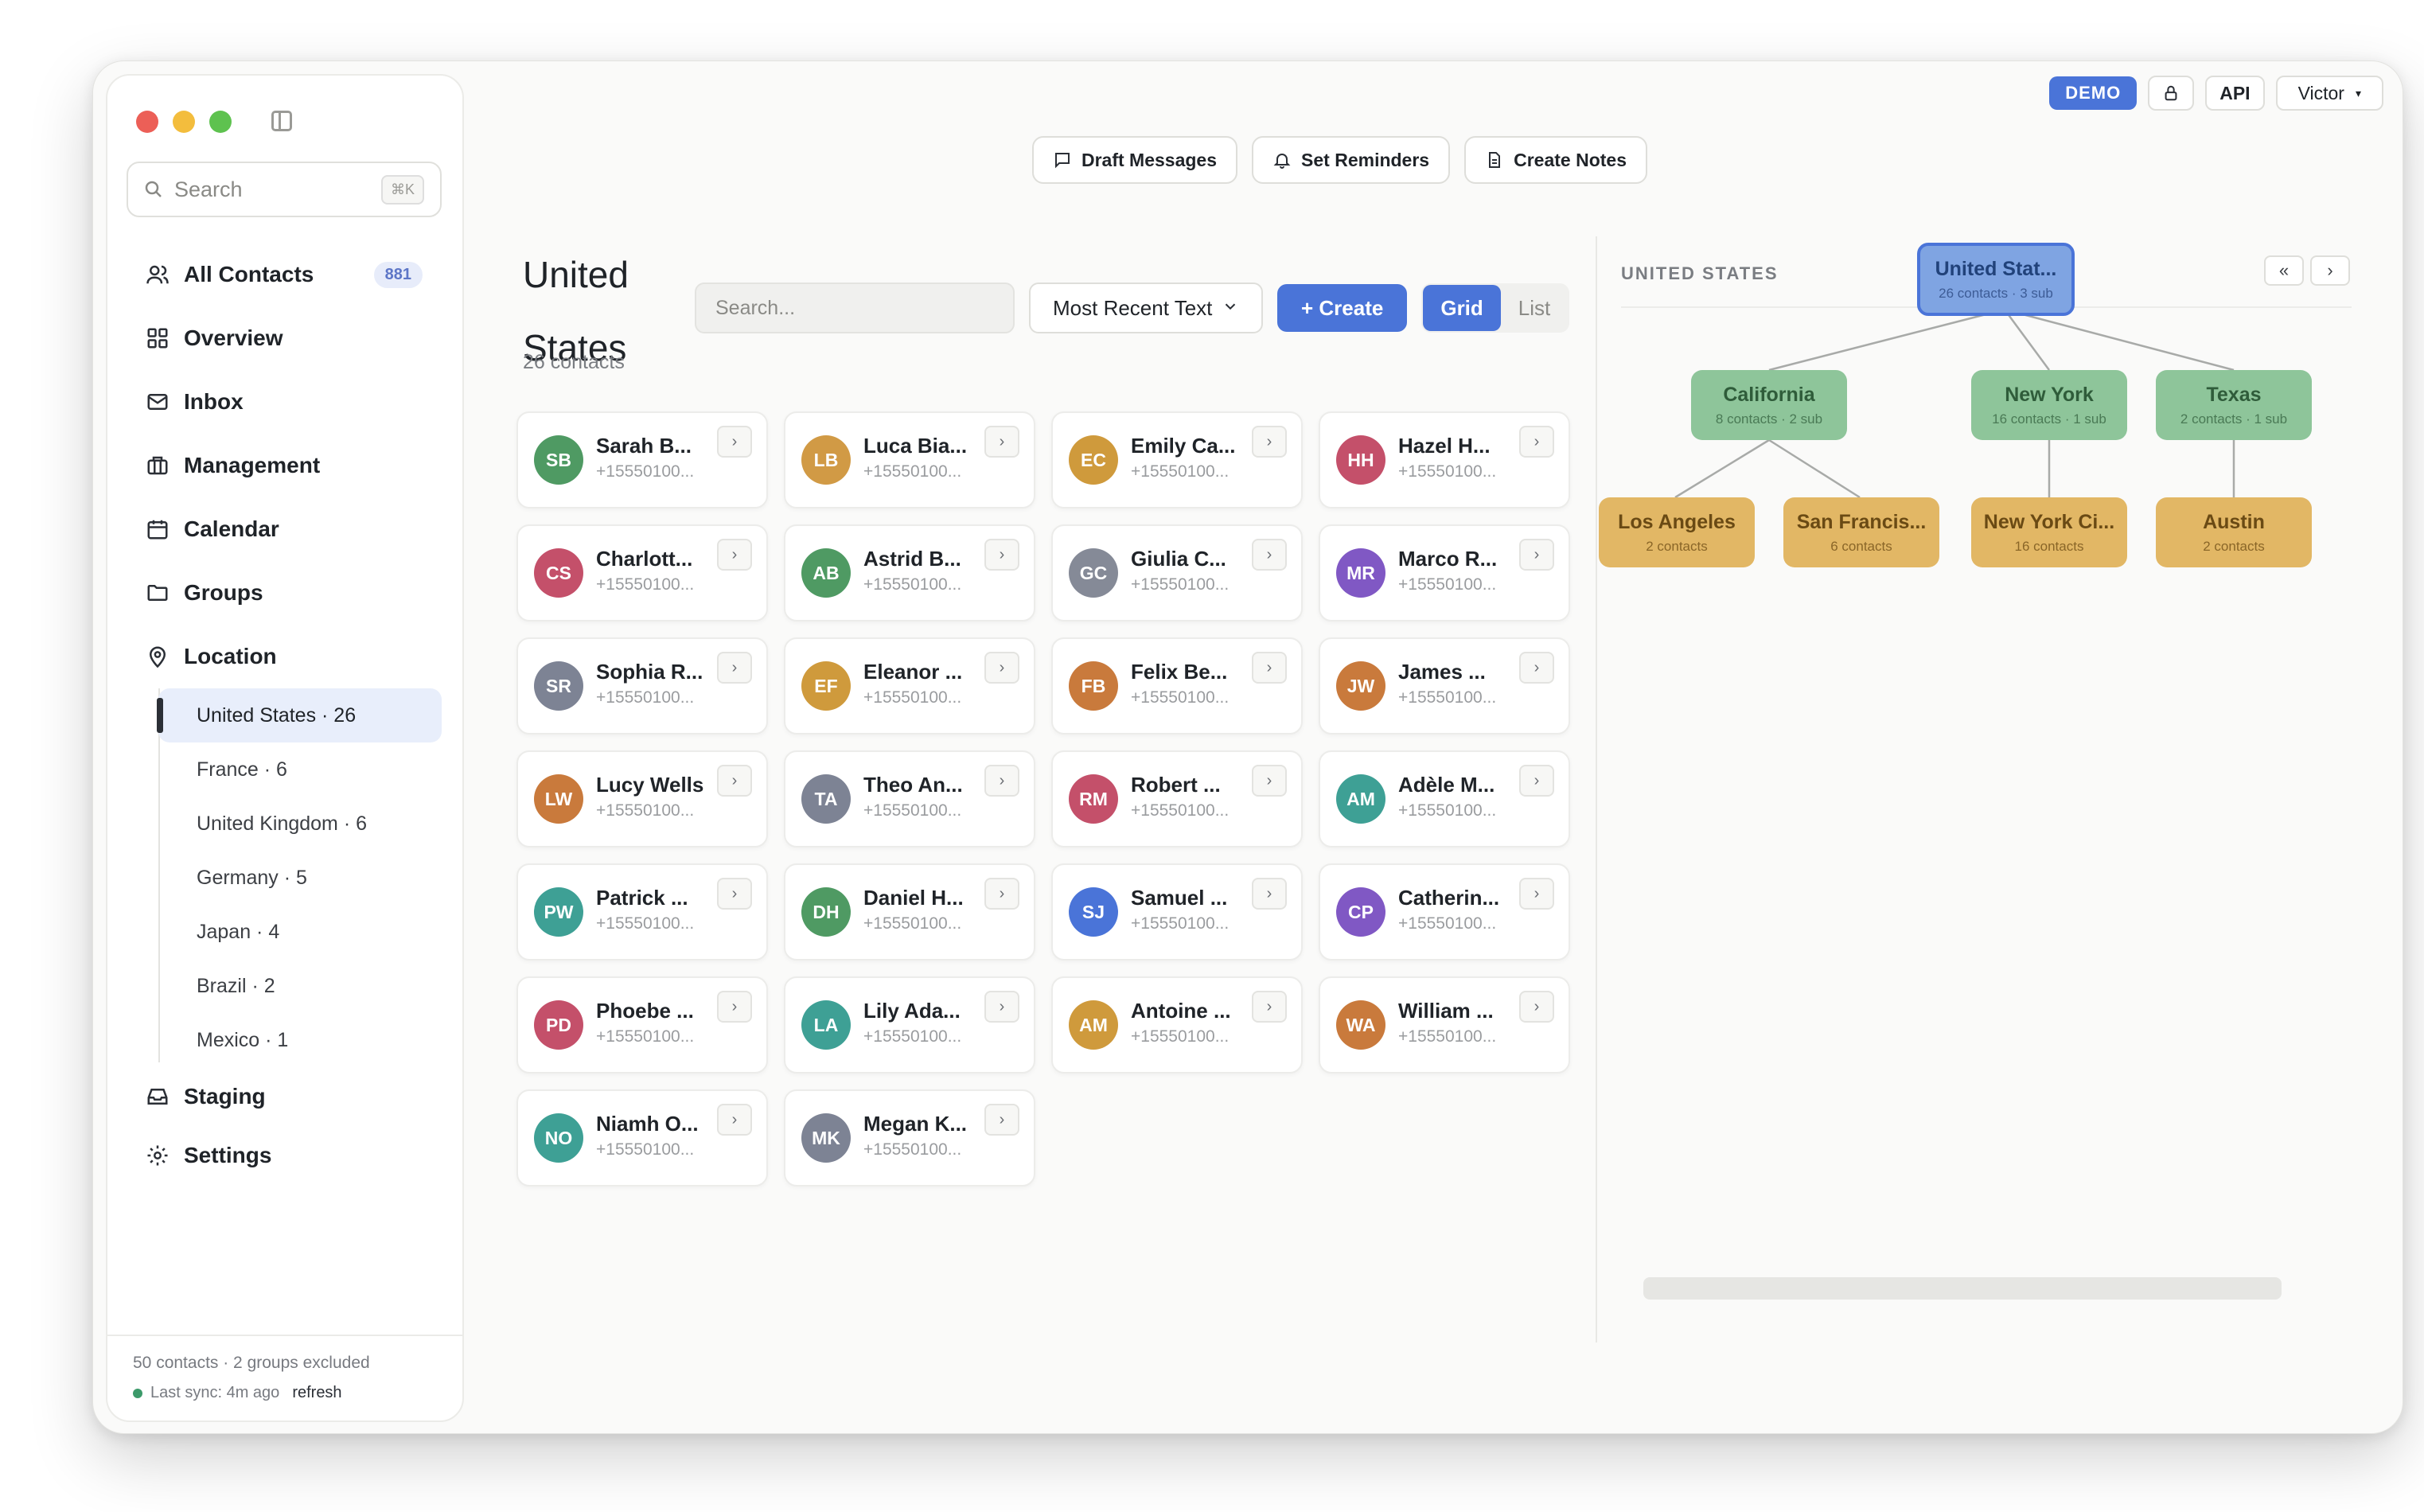 This screenshot has width=2424, height=1512. I want to click on contact-card: SJ Samuel ... +15550100... ›, so click(1177, 912).